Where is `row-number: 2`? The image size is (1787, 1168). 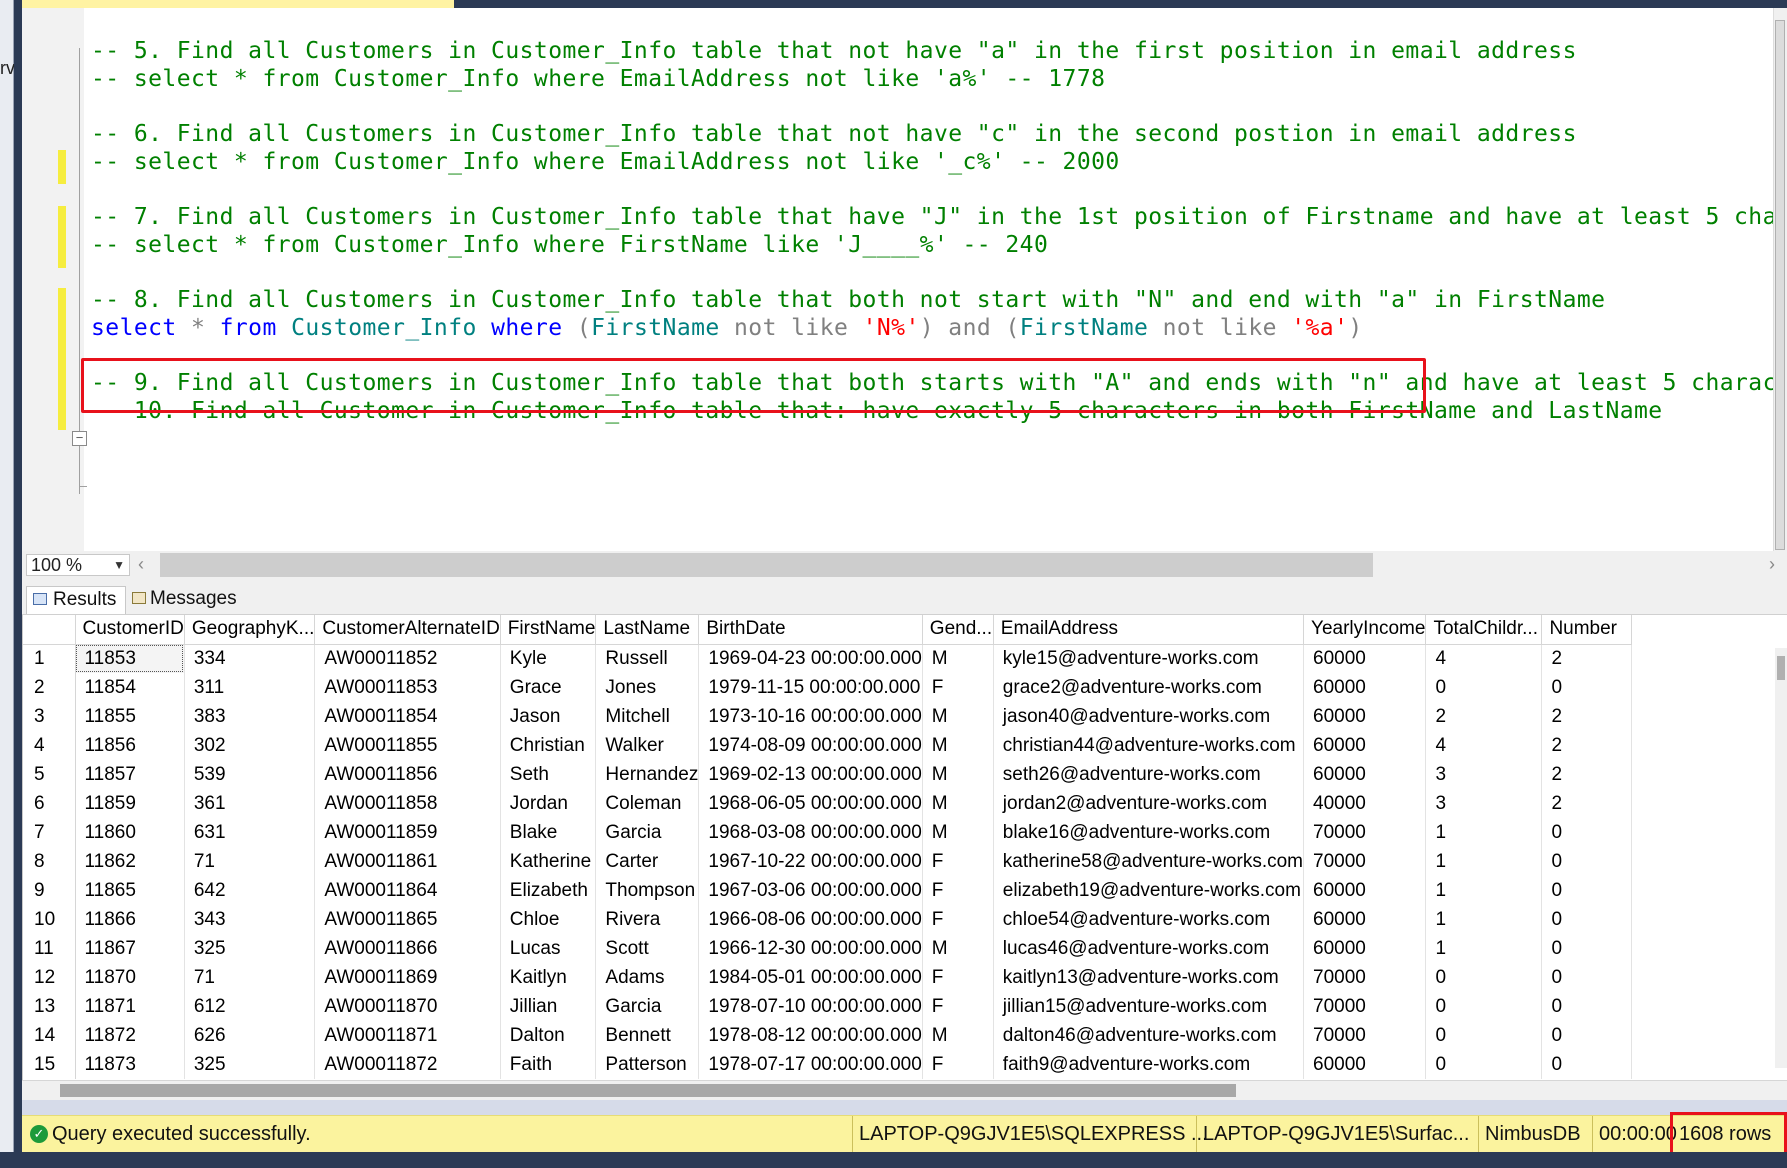 row-number: 2 is located at coordinates (49, 687).